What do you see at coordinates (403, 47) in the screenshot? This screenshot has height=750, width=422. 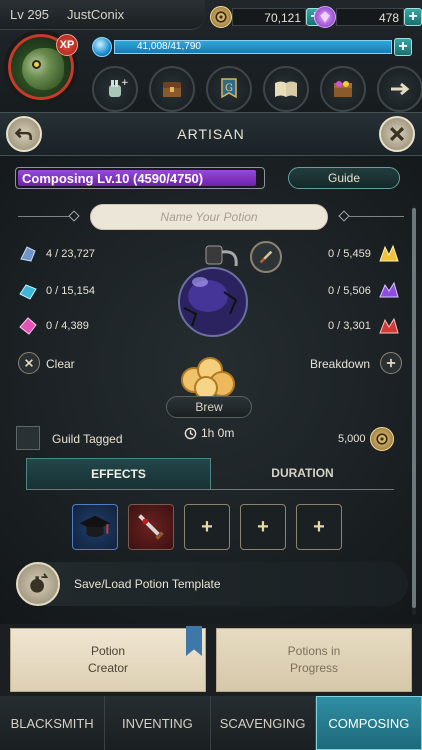 I see `add-energy-button: +` at bounding box center [403, 47].